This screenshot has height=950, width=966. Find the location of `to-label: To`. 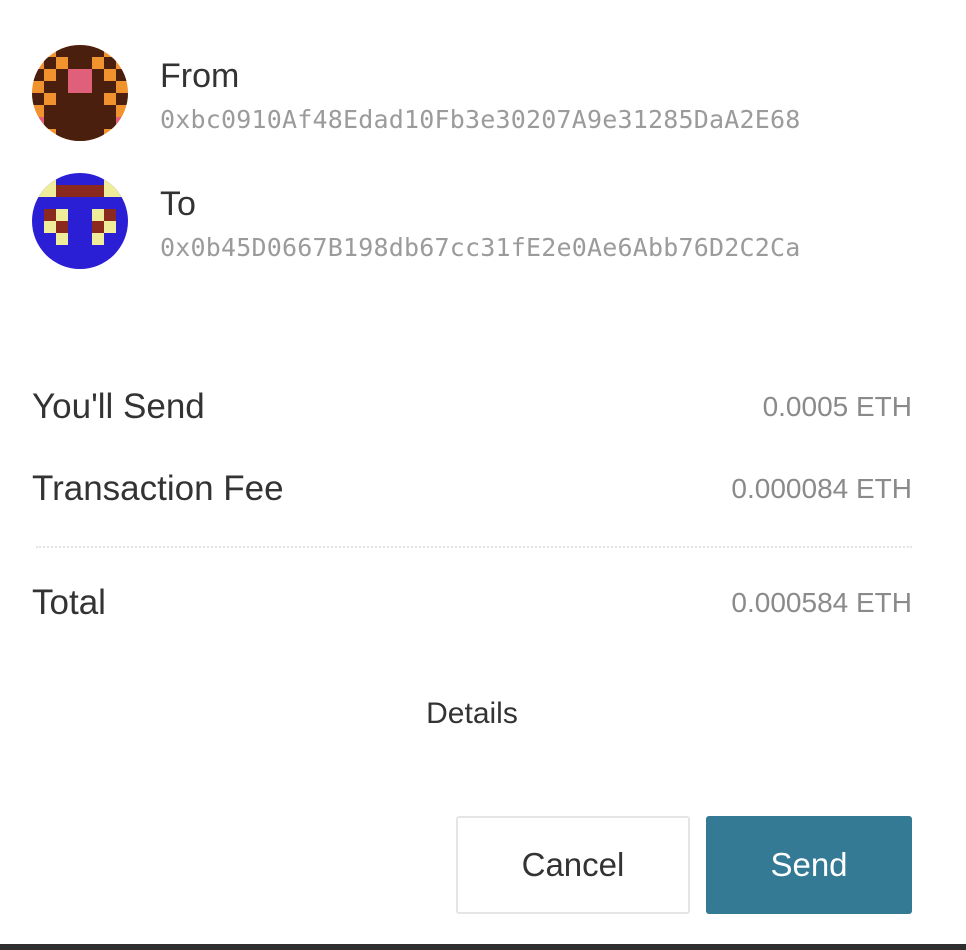

to-label: To is located at coordinates (178, 204).